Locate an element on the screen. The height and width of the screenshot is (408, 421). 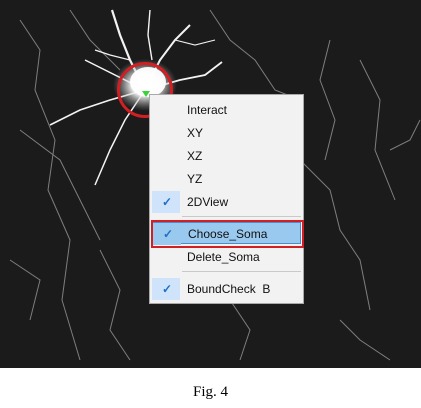
menu-item-label: YZ is located at coordinates (195, 179).